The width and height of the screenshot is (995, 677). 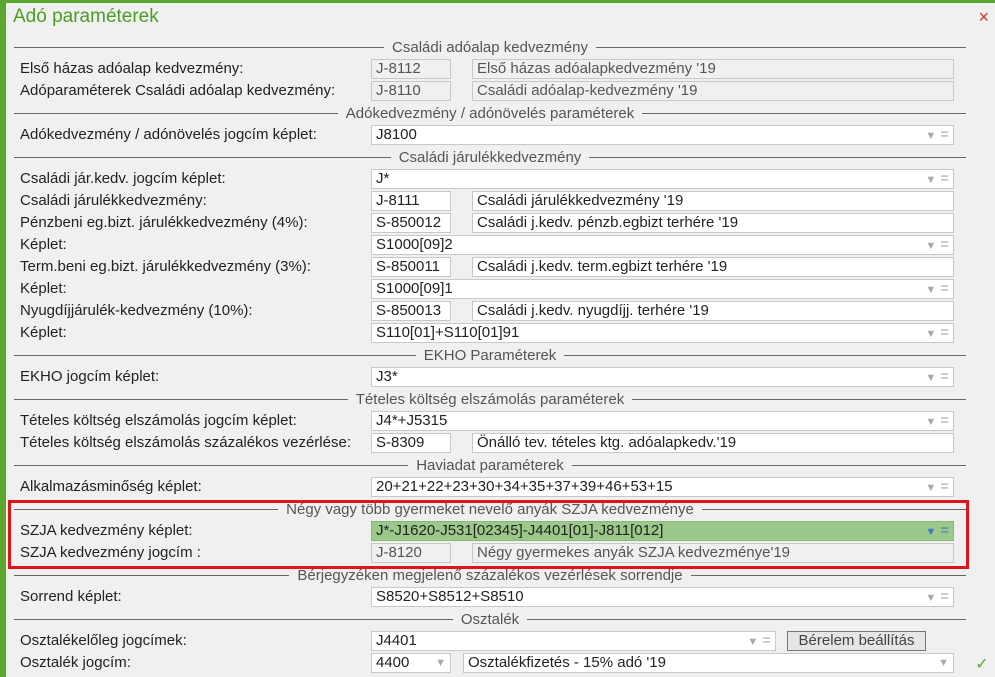 I want to click on name-field: Első házas adóalapkedvezmény '19, so click(x=713, y=69).